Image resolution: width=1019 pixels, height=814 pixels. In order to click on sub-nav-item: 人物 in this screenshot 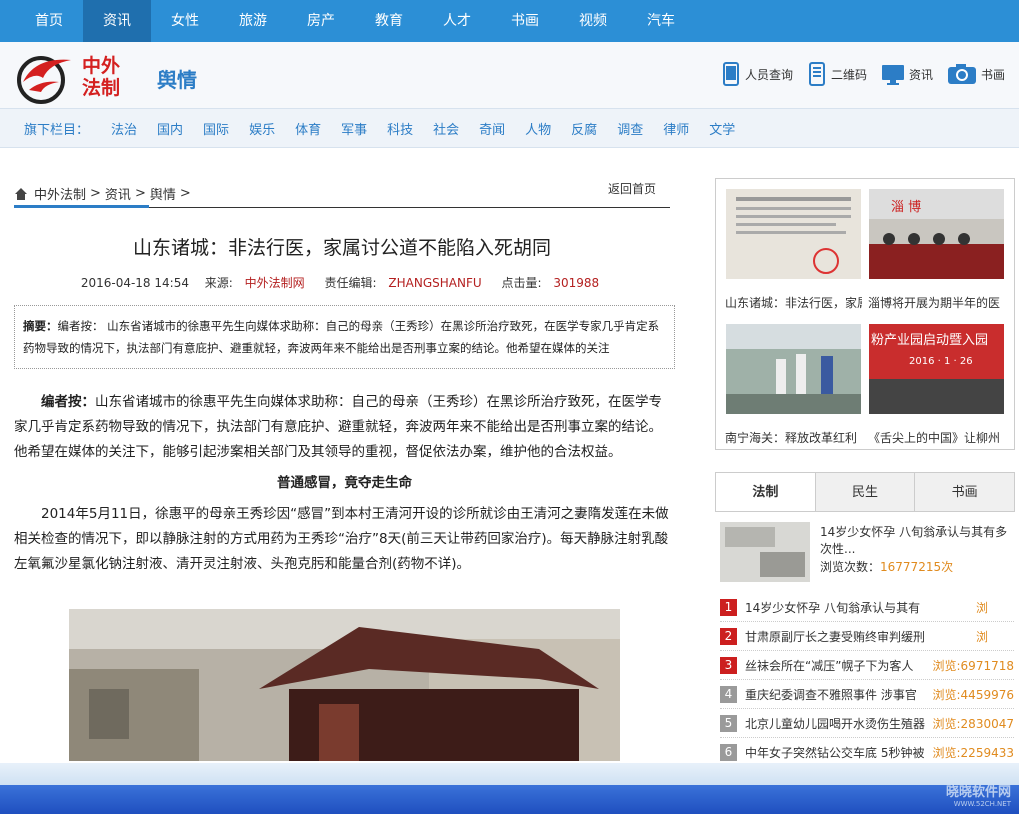, I will do `click(538, 128)`.